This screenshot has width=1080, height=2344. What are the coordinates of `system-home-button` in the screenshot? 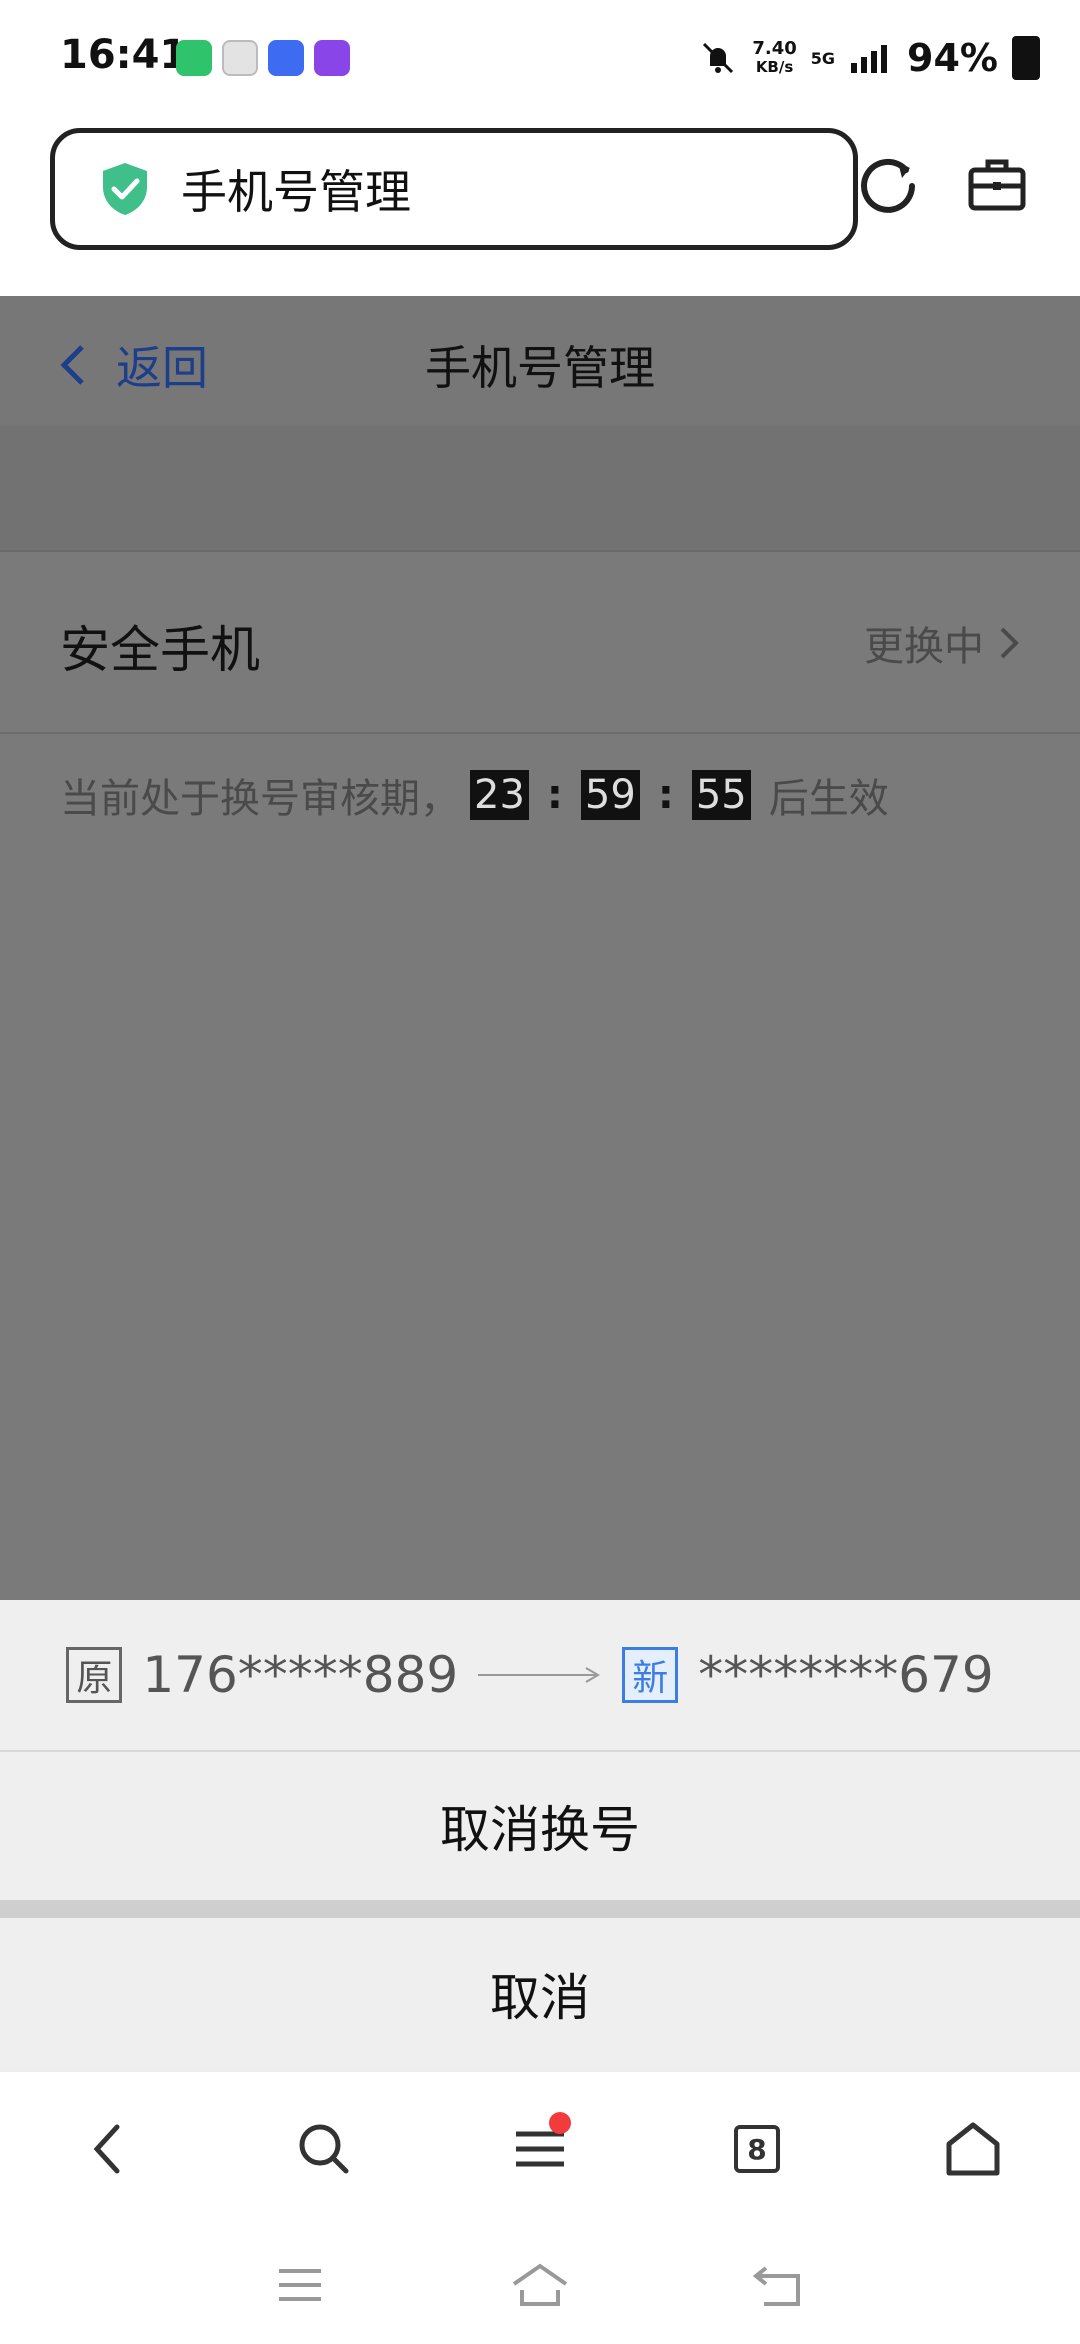 It's located at (540, 2285).